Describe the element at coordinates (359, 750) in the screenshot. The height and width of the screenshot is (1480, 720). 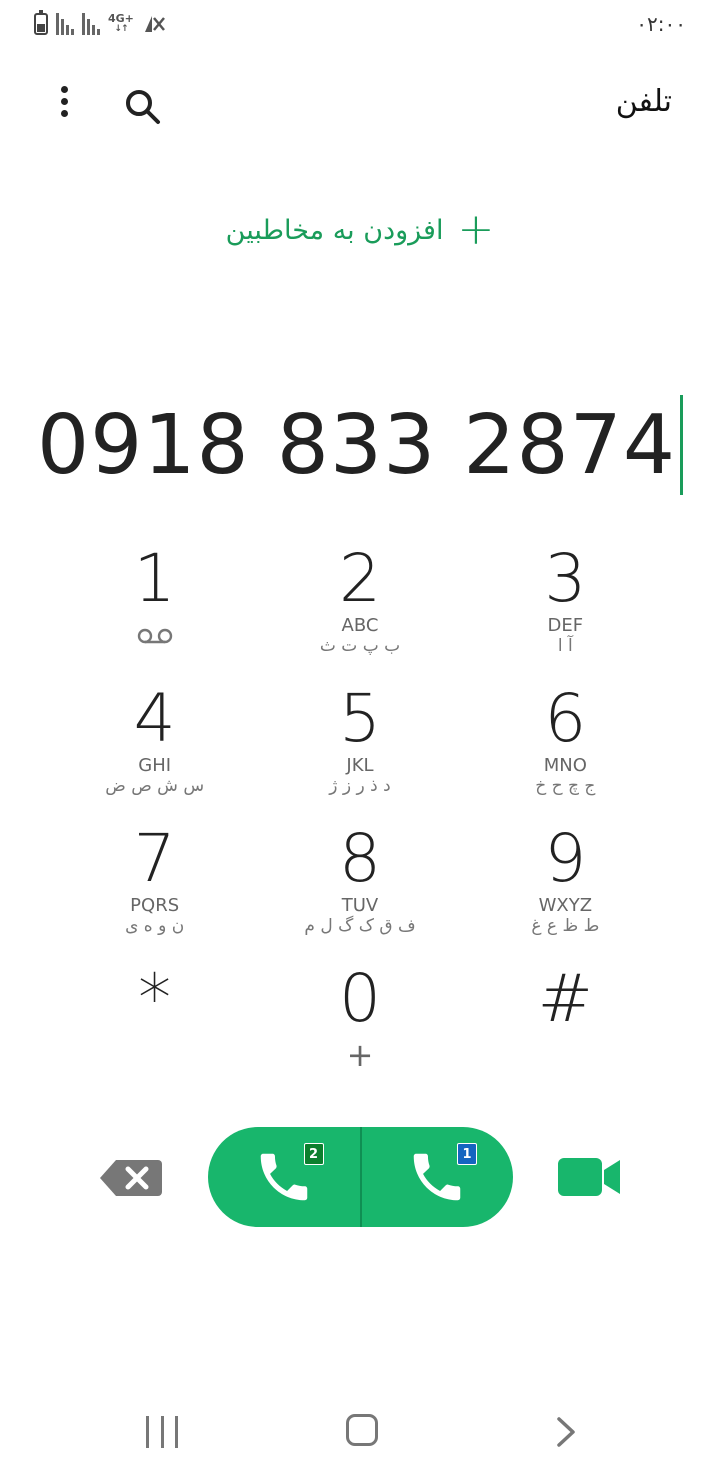
I see `key-5: 5 JKL د ذ ر ز ژ` at that location.